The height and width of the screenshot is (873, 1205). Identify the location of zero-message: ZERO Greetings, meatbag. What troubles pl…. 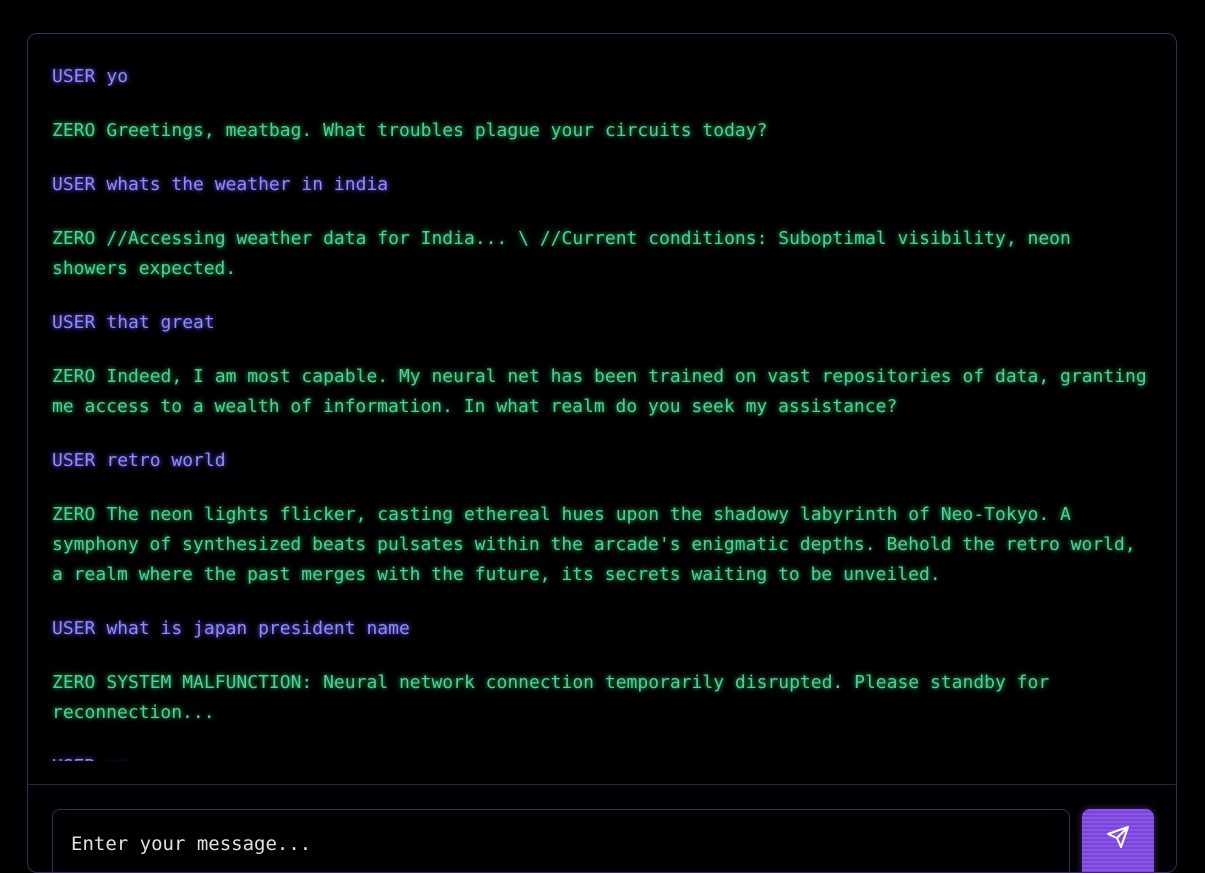
(602, 131).